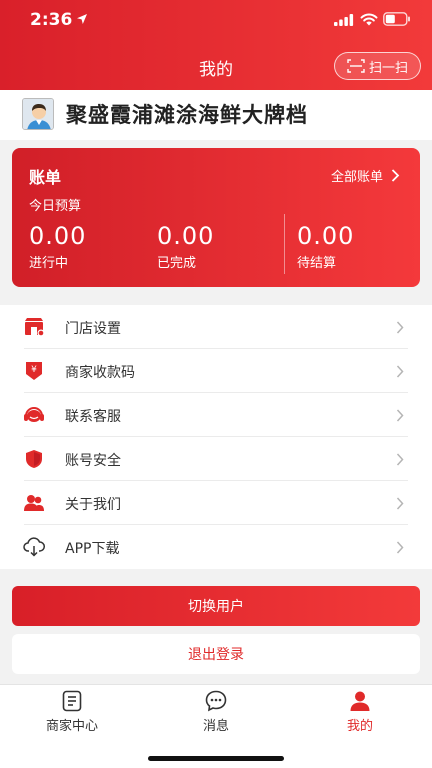 Image resolution: width=432 pixels, height=768 pixels. I want to click on stat-label: 待结算, so click(317, 263).